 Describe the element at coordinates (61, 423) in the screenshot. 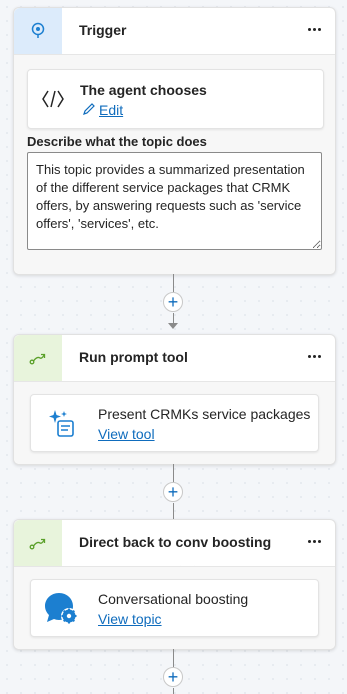

I see `sparkle-document-icon` at that location.